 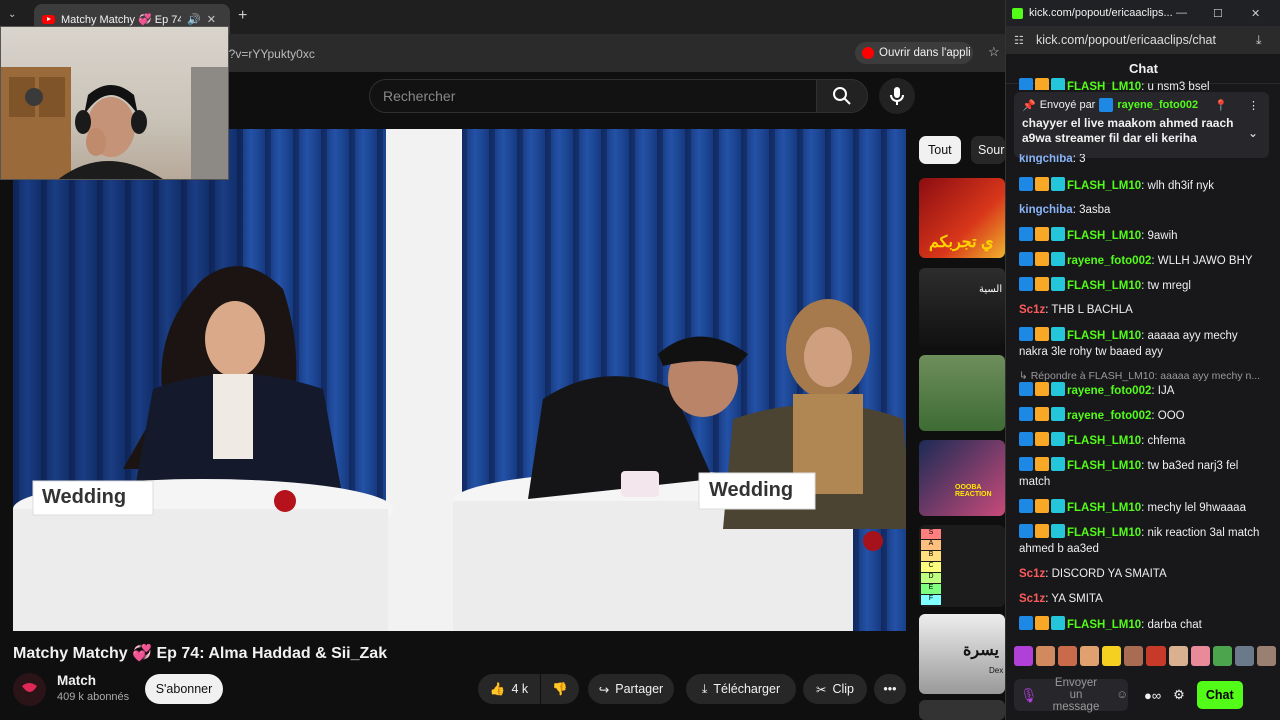 What do you see at coordinates (1218, 13) in the screenshot?
I see `maximize-icon: ☐` at bounding box center [1218, 13].